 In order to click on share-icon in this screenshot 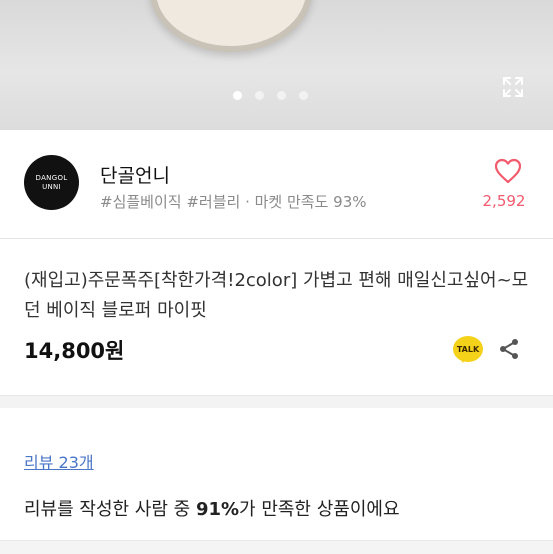, I will do `click(509, 349)`.